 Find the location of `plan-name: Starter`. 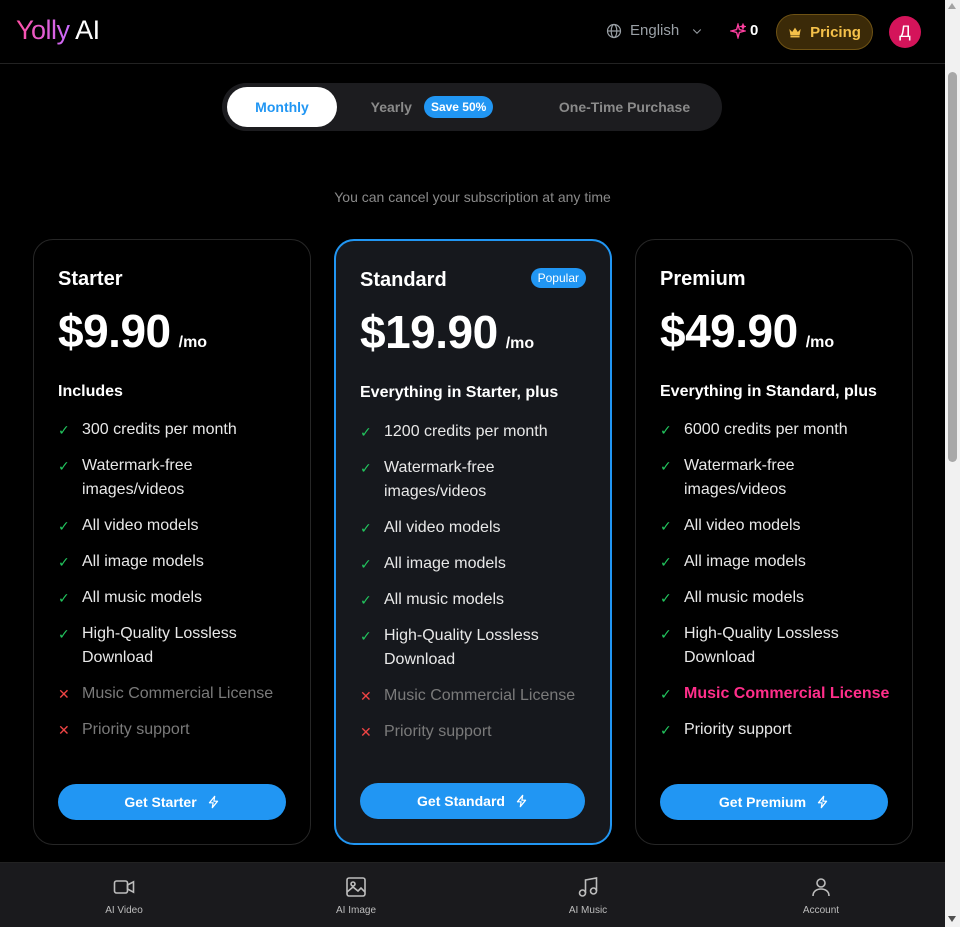

plan-name: Starter is located at coordinates (90, 279).